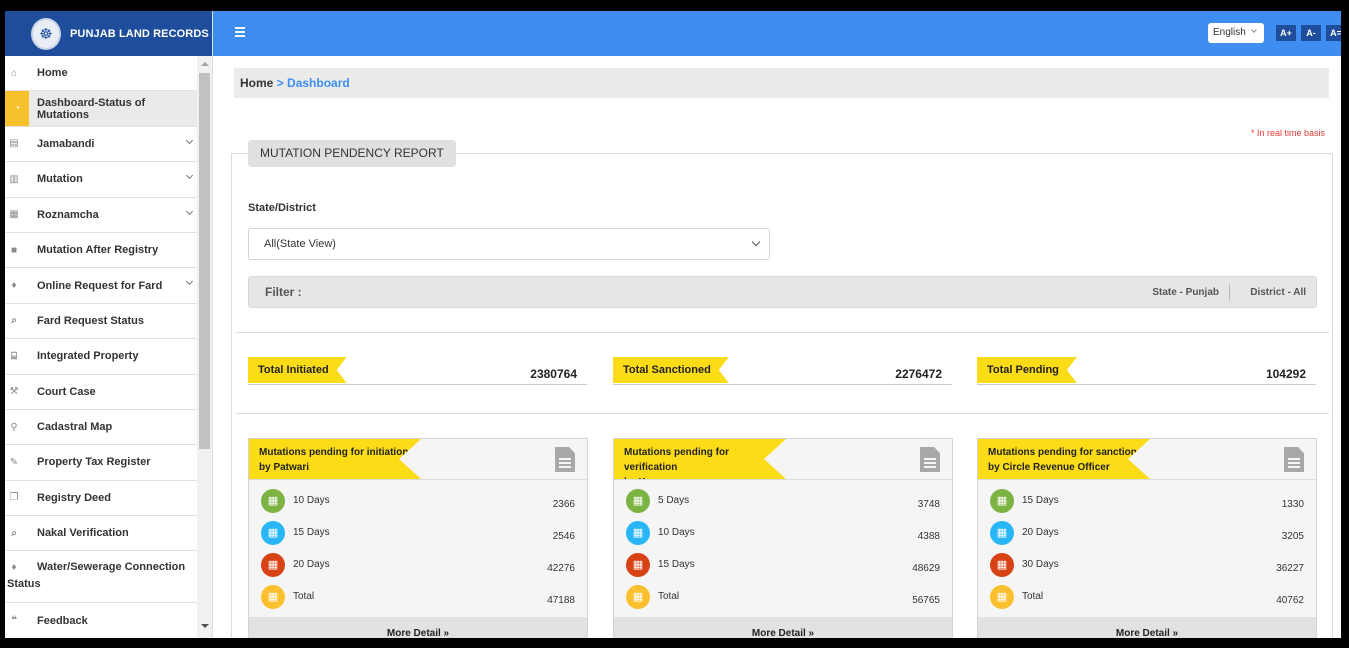  Describe the element at coordinates (671, 370) in the screenshot. I see `total-label: Total Sanctioned` at that location.